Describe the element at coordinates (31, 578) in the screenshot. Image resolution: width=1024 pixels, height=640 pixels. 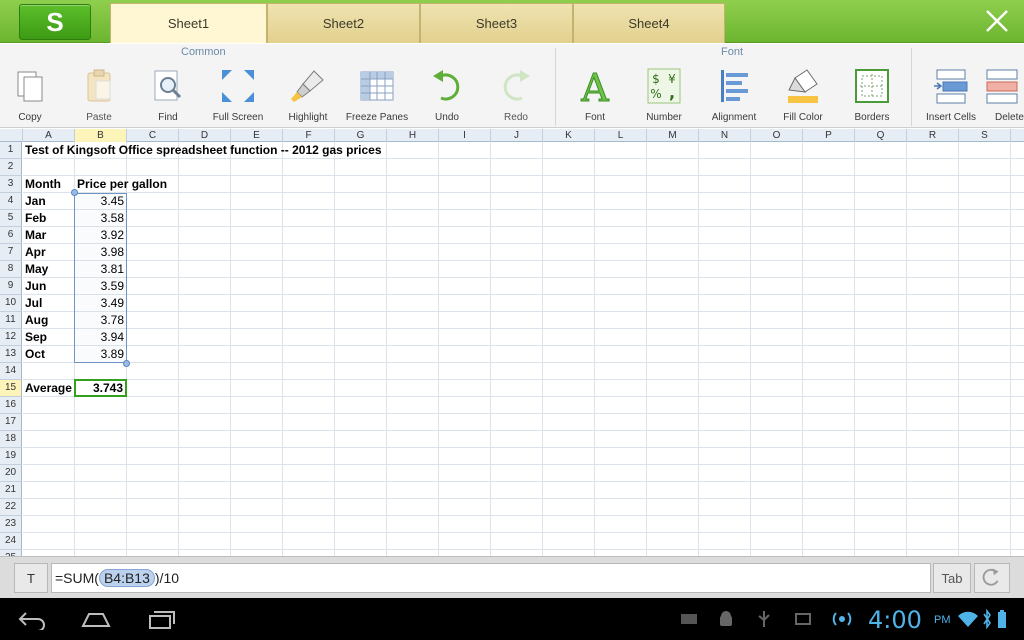
I see `text-mode-button: T` at that location.